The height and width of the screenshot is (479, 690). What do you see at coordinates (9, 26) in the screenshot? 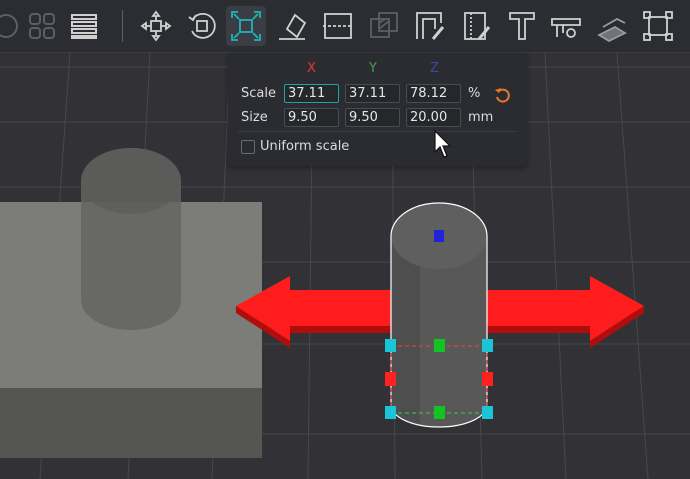
I see `cube-view-icon` at bounding box center [9, 26].